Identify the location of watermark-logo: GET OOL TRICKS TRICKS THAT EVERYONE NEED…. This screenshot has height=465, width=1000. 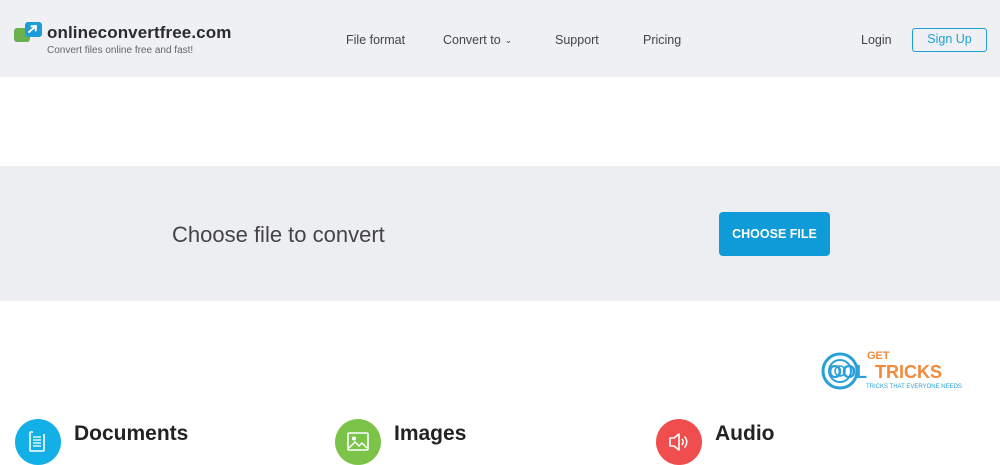
(891, 370).